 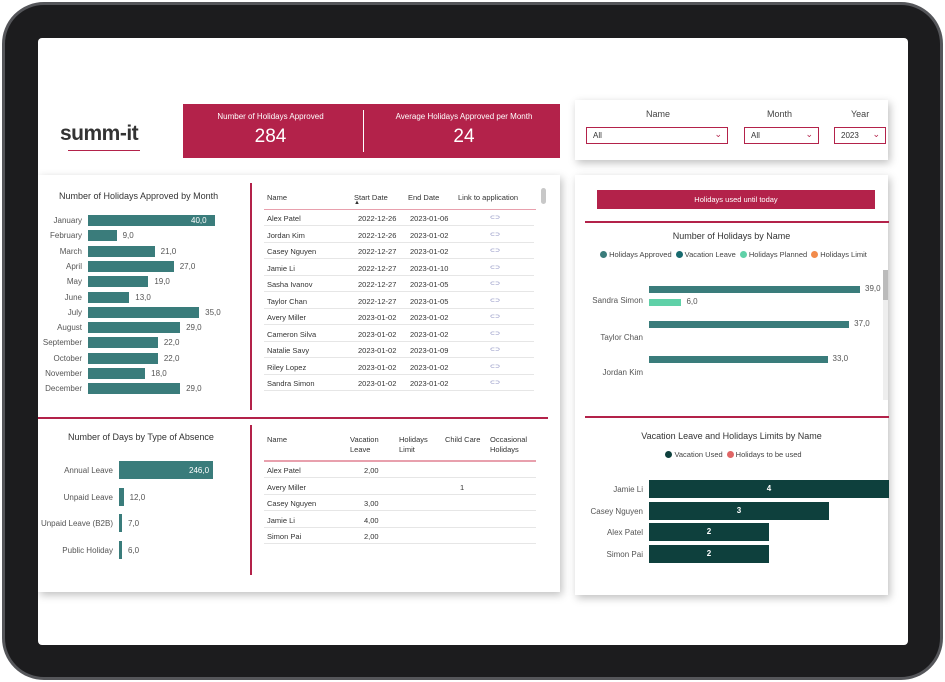 I want to click on table-row: Avery Miller 2023-01-02 2023-01-02 ⊂⊃, so click(x=399, y=317).